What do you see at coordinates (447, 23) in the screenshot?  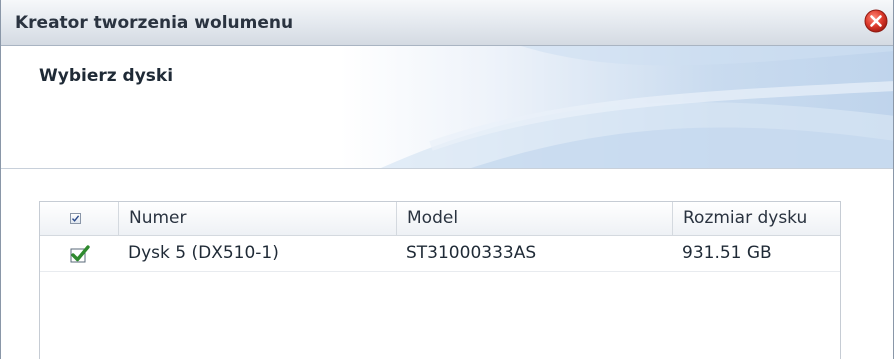 I see `title-bar: Kreator tworzenia wolumenu` at bounding box center [447, 23].